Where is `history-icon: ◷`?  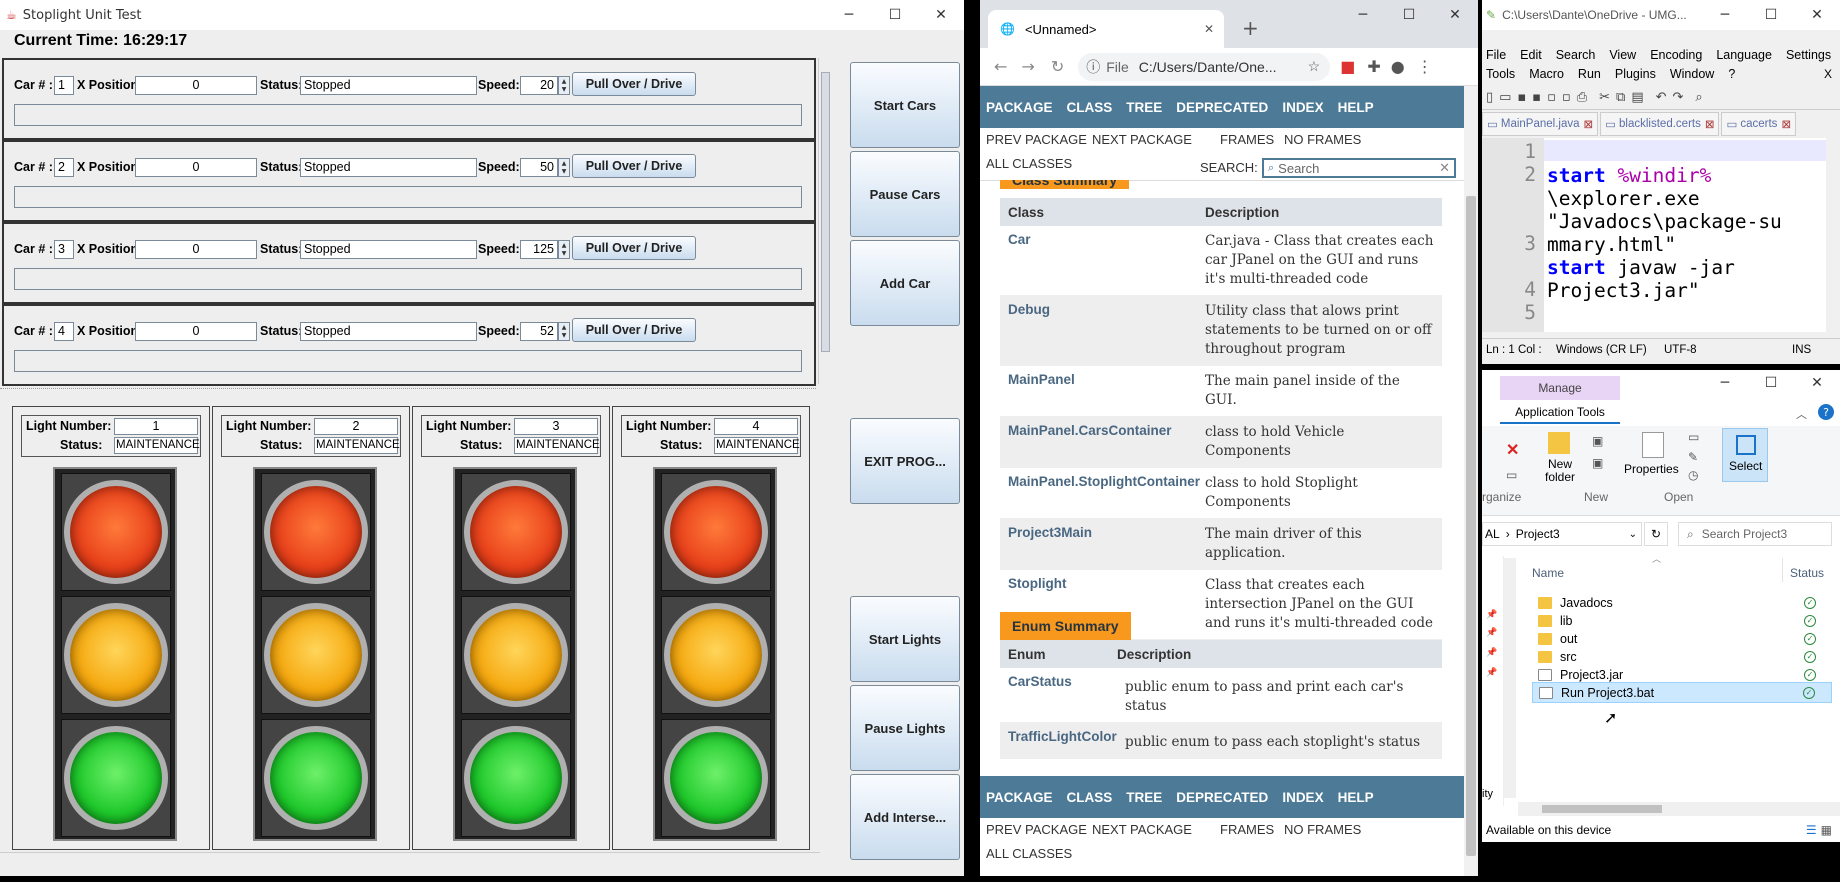 history-icon: ◷ is located at coordinates (1693, 475).